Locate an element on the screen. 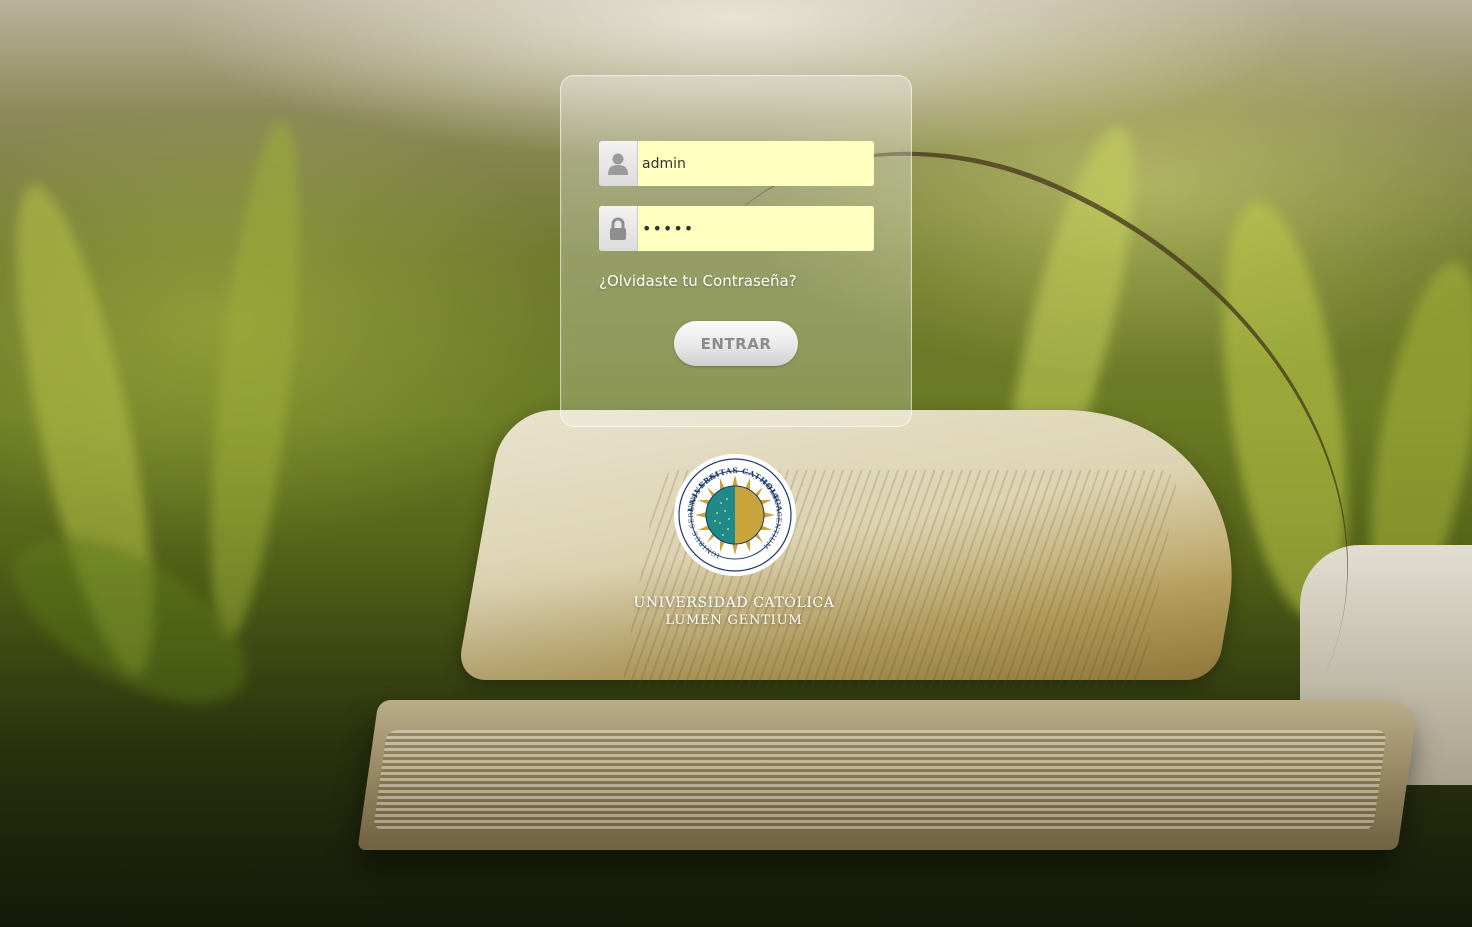  lock-icon is located at coordinates (618, 228).